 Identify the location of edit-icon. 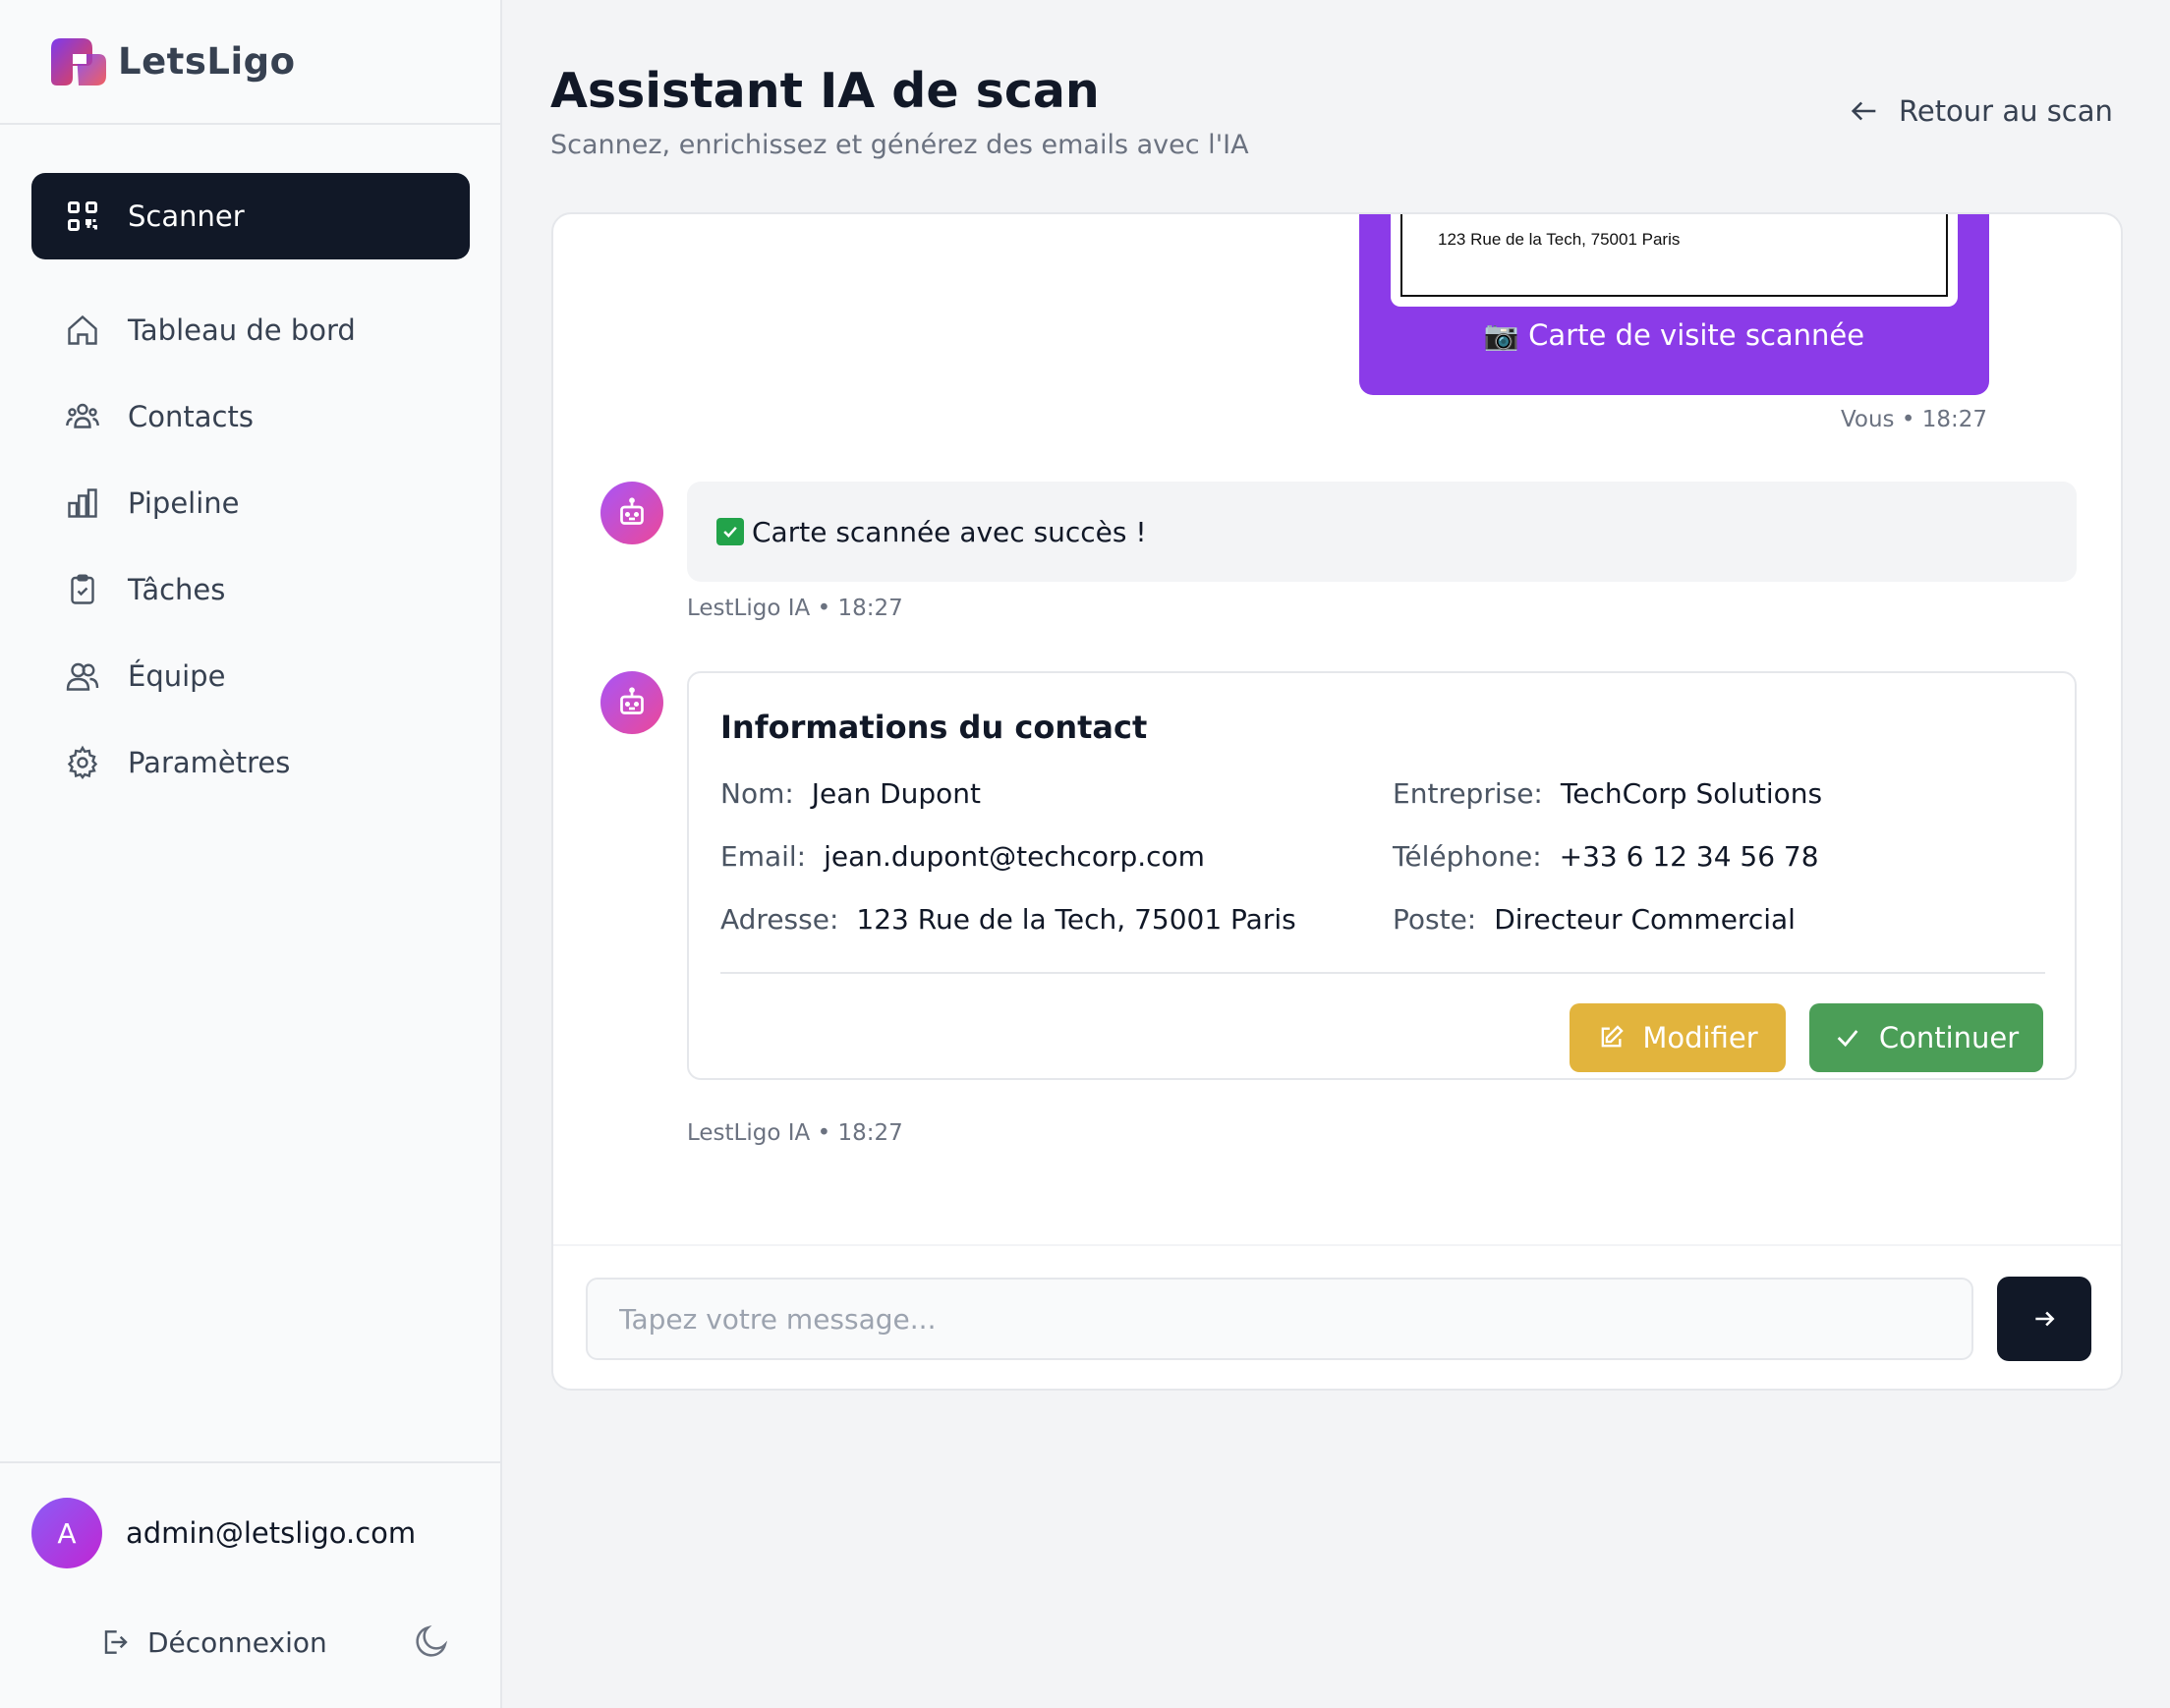
(1613, 1036).